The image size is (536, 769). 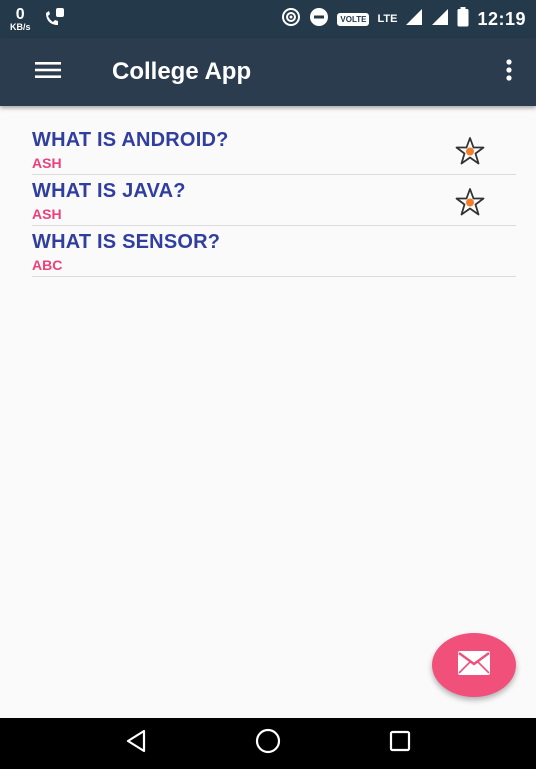 What do you see at coordinates (20, 14) in the screenshot?
I see `network-speed-value: 0` at bounding box center [20, 14].